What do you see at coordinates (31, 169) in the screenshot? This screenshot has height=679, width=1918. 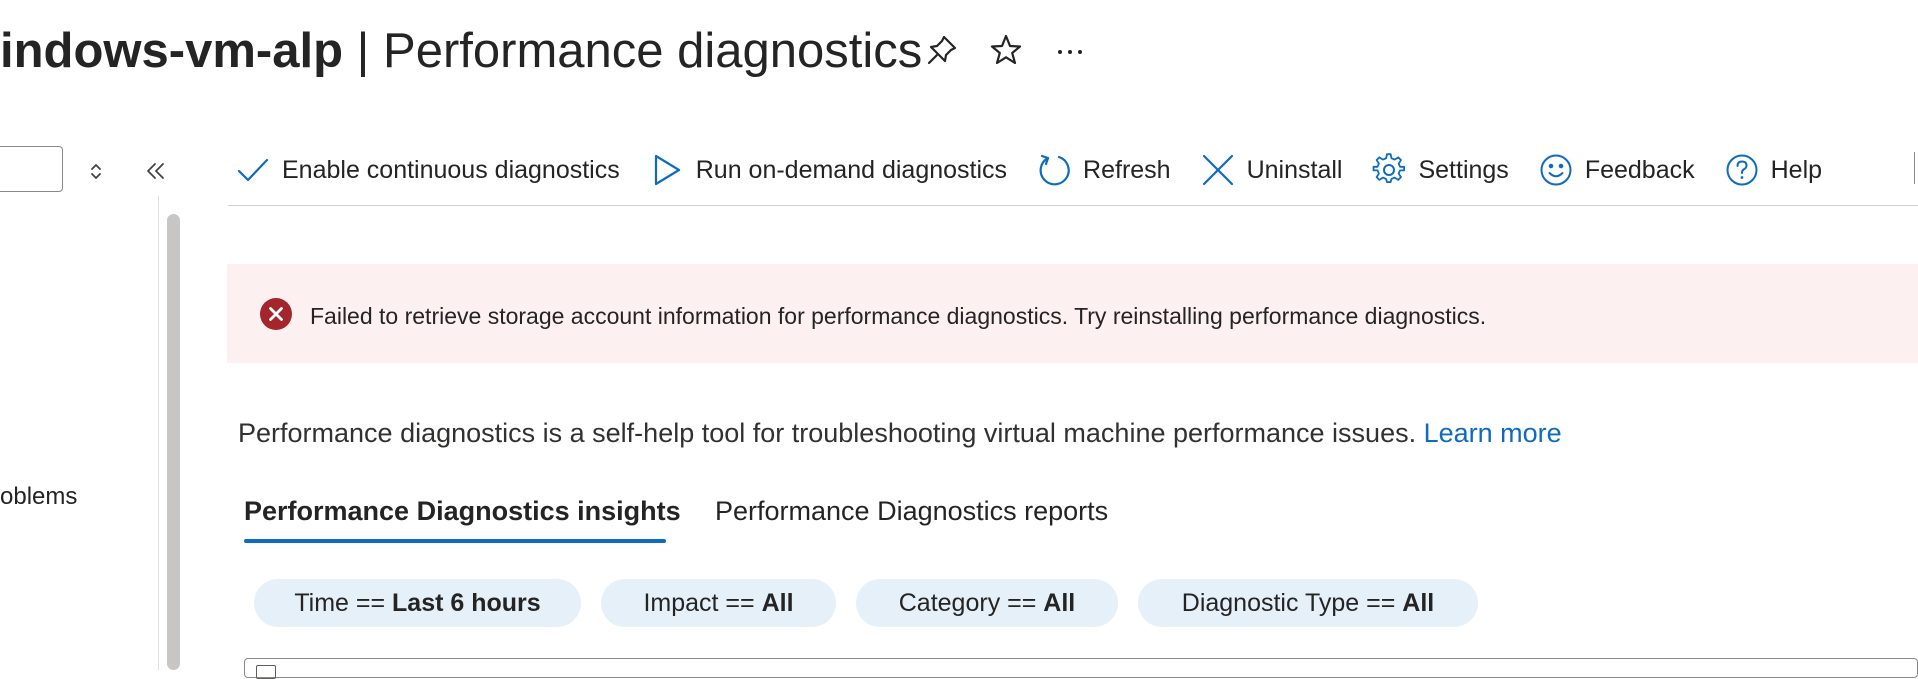 I see `sidebar-search-input` at bounding box center [31, 169].